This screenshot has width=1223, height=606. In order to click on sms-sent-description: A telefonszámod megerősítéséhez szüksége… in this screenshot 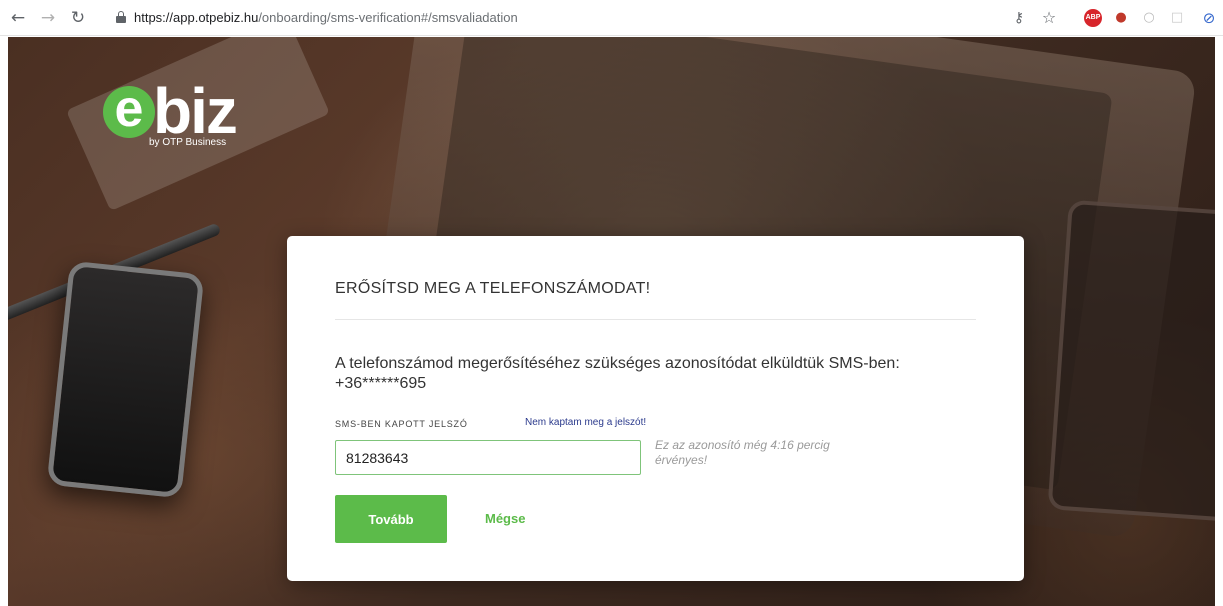, I will do `click(617, 373)`.